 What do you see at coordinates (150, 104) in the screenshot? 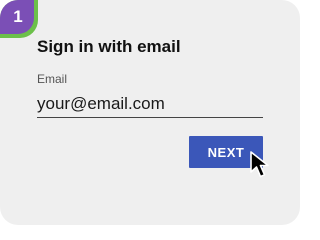
I see `email-field` at bounding box center [150, 104].